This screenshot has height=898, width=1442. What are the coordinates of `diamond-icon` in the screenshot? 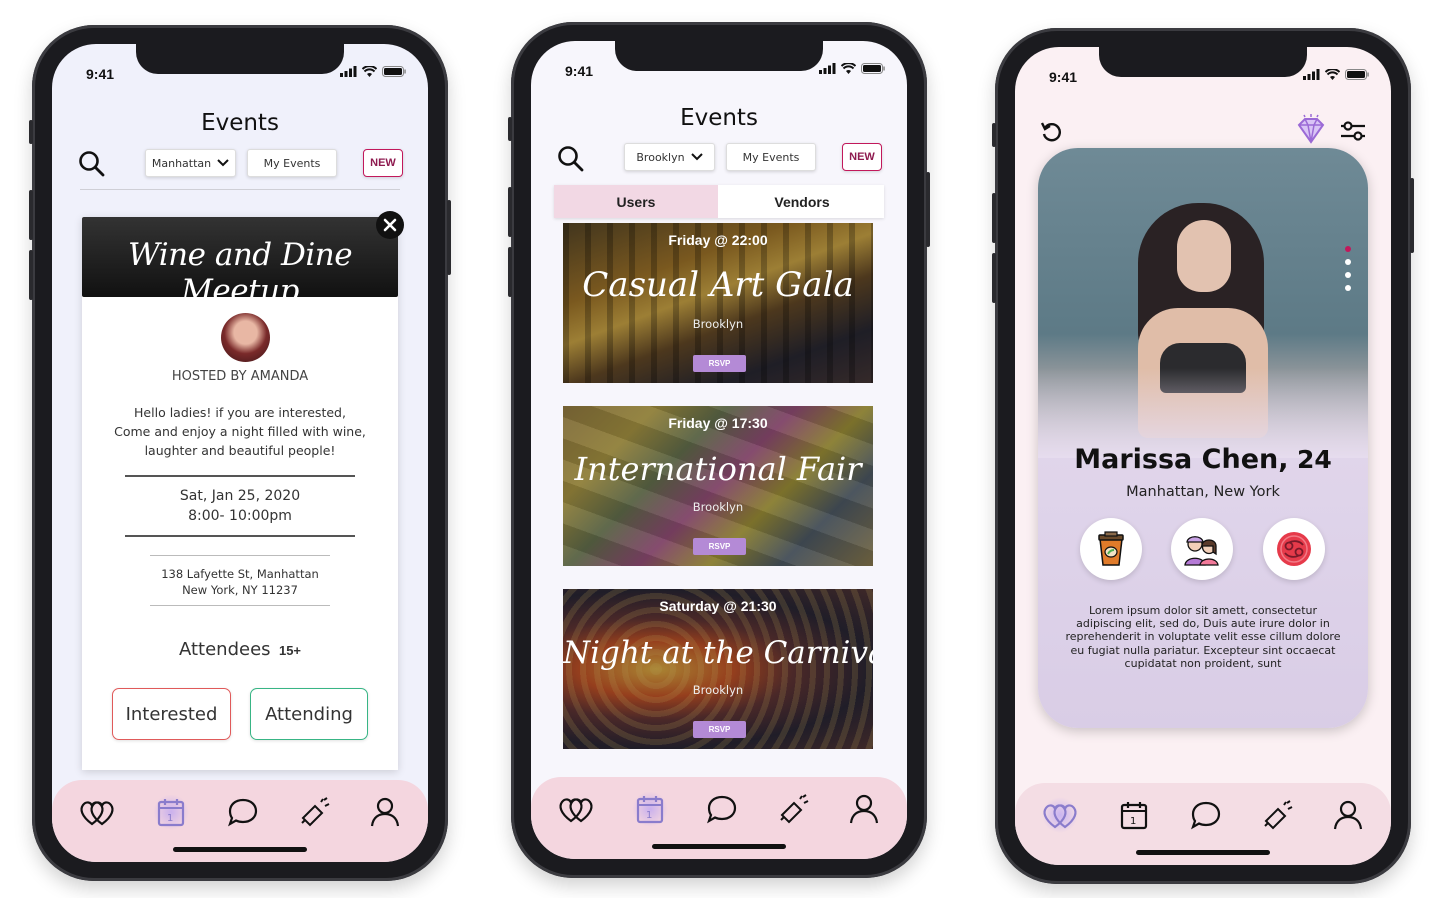 It's located at (1311, 129).